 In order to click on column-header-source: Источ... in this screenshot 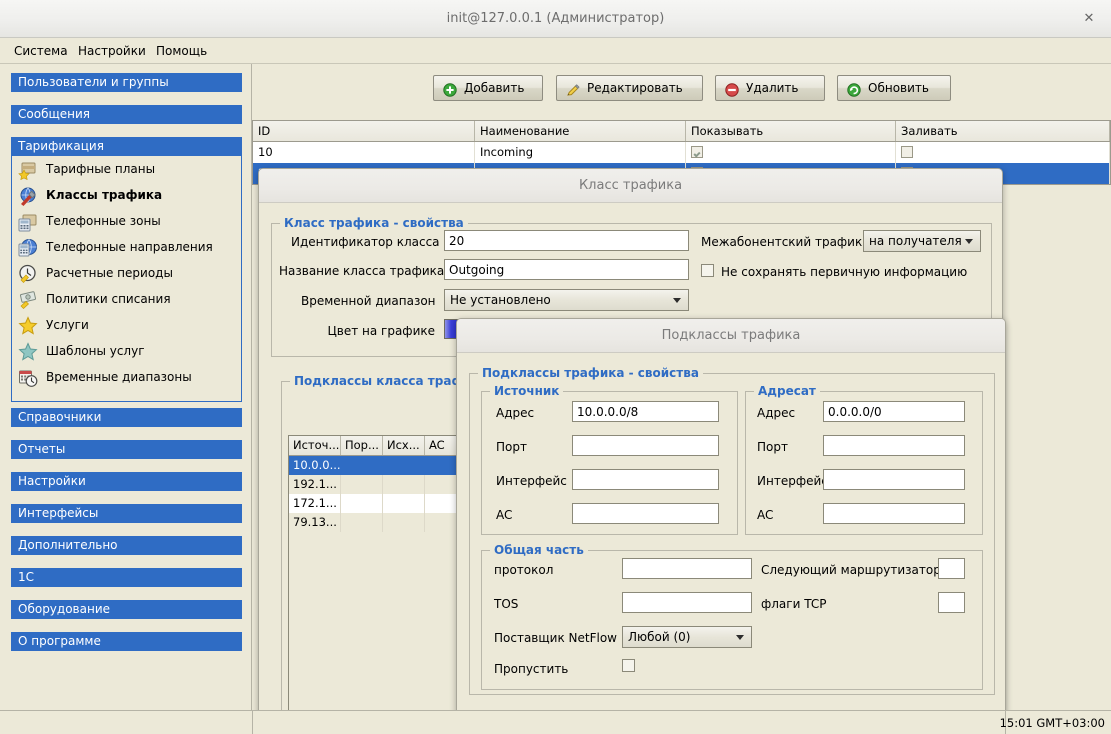, I will do `click(315, 445)`.